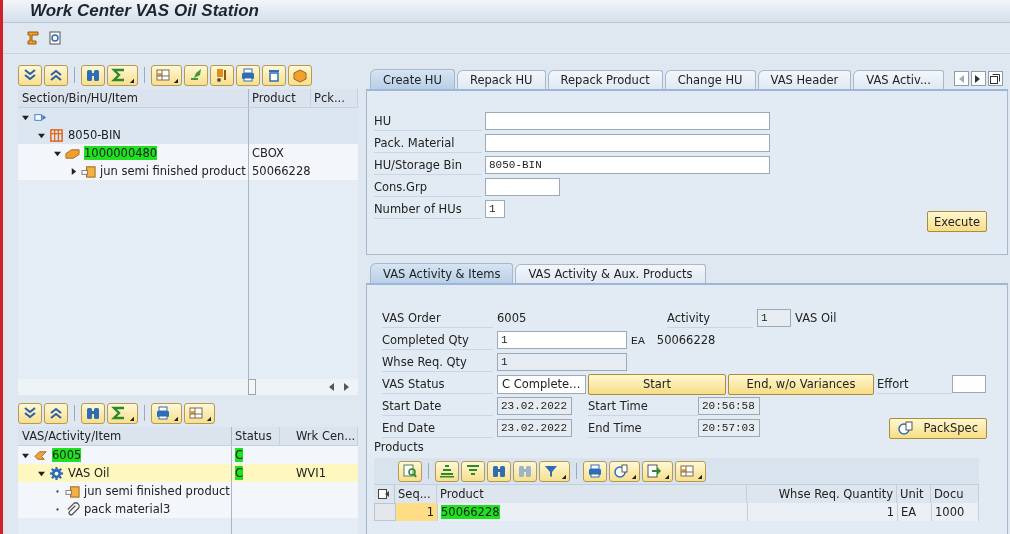 This screenshot has height=534, width=1010. I want to click on field-label: Number of HUs, so click(428, 209).